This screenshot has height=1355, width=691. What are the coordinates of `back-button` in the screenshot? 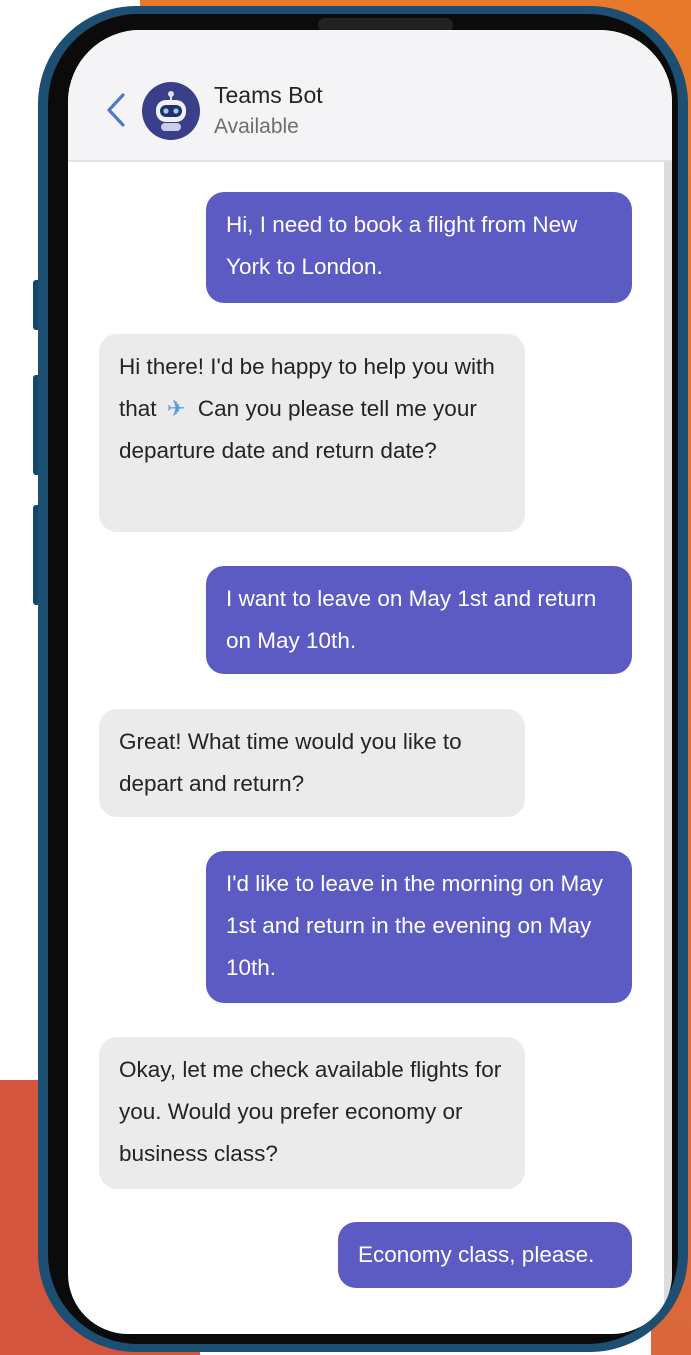 It's located at (116, 110).